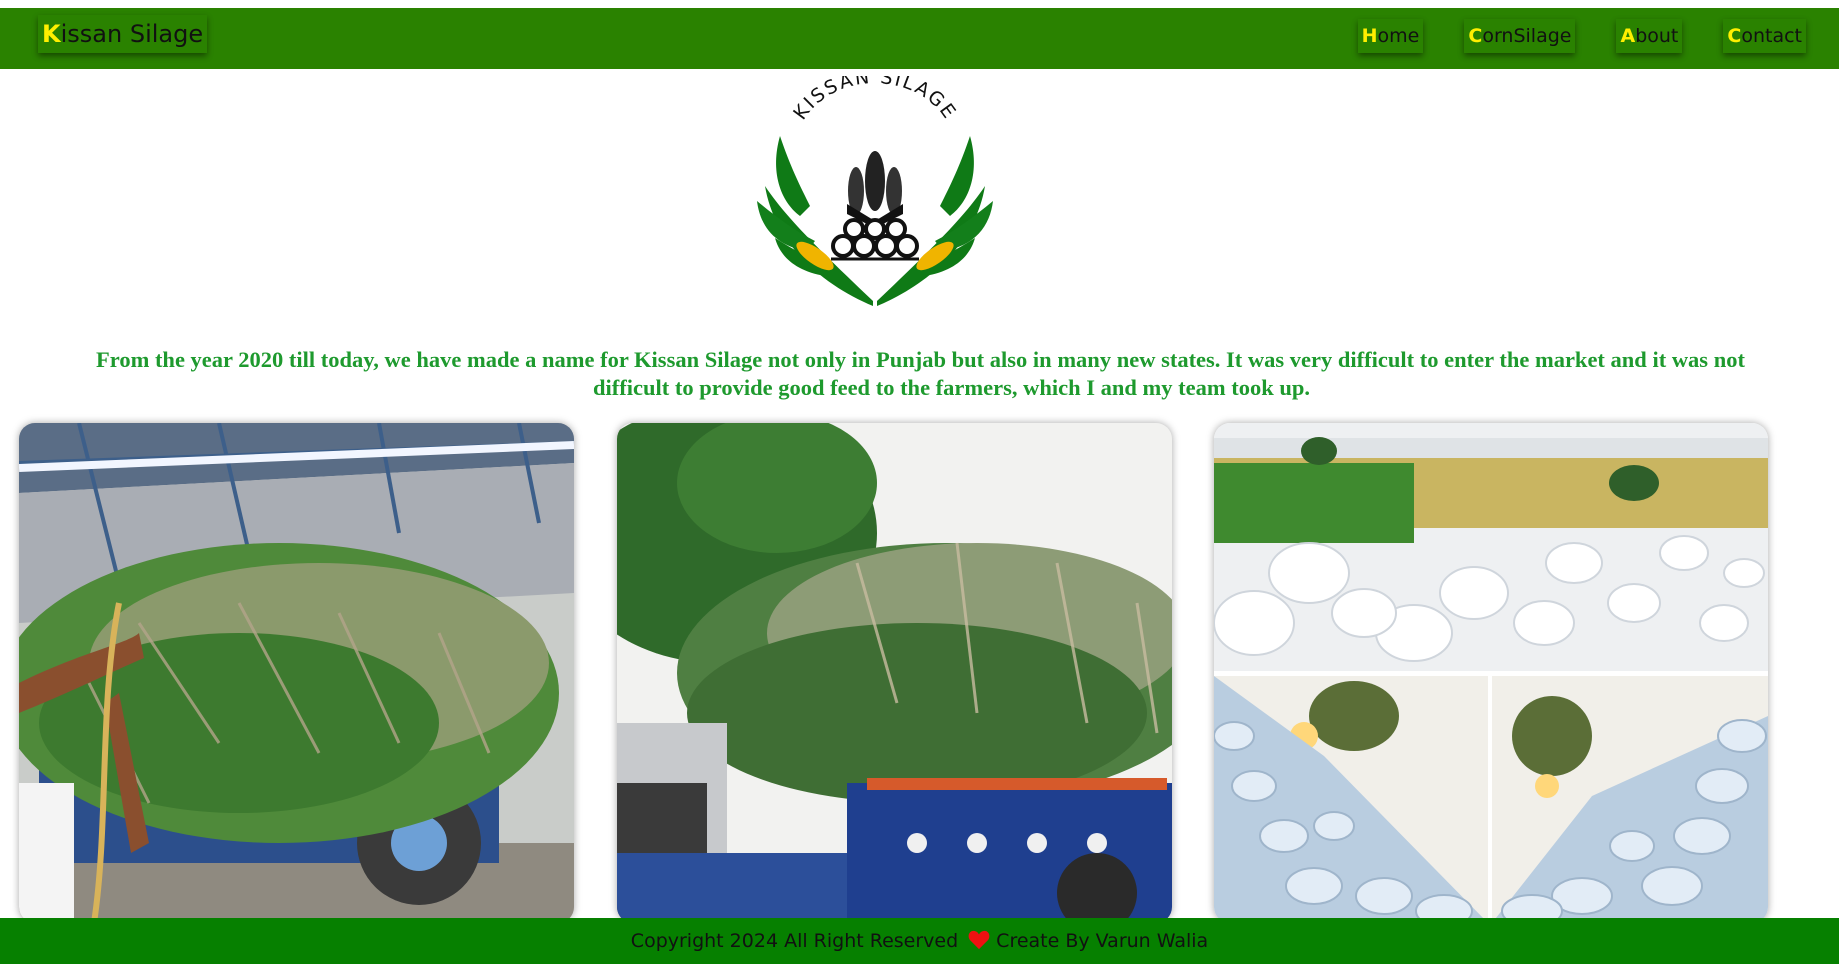  Describe the element at coordinates (1475, 36) in the screenshot. I see `nav-link-cornsilage-first: C` at that location.